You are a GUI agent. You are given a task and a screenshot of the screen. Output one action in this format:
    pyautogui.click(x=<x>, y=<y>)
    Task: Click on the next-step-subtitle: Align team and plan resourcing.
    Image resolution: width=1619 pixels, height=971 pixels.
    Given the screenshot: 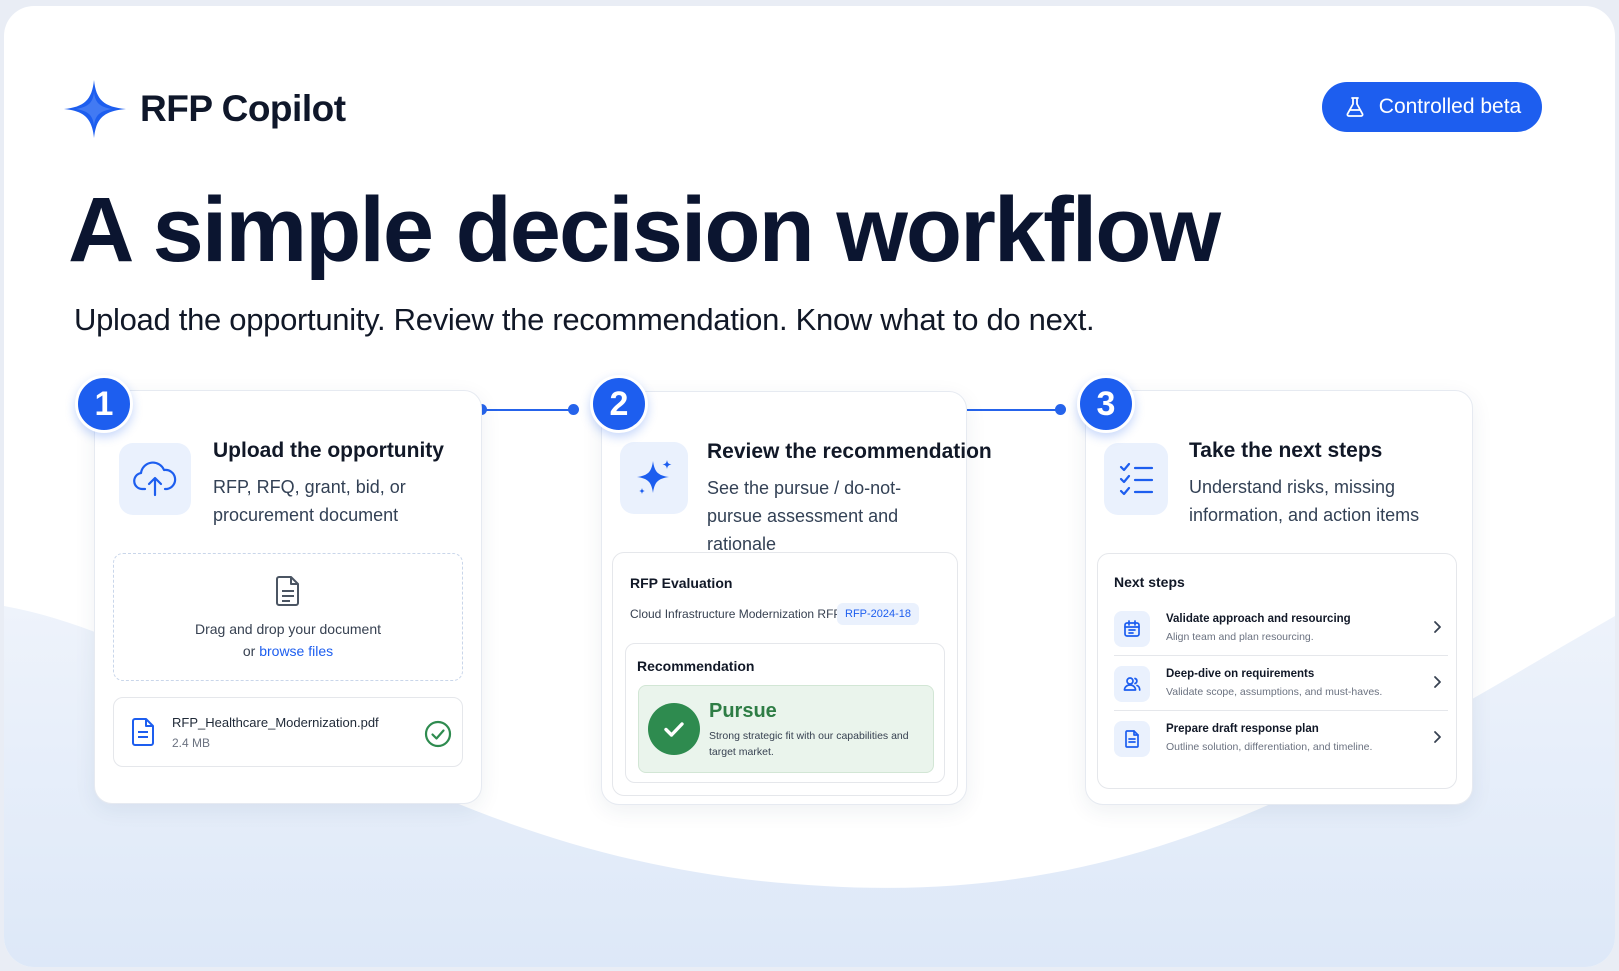 What is the action you would take?
    pyautogui.click(x=1240, y=637)
    